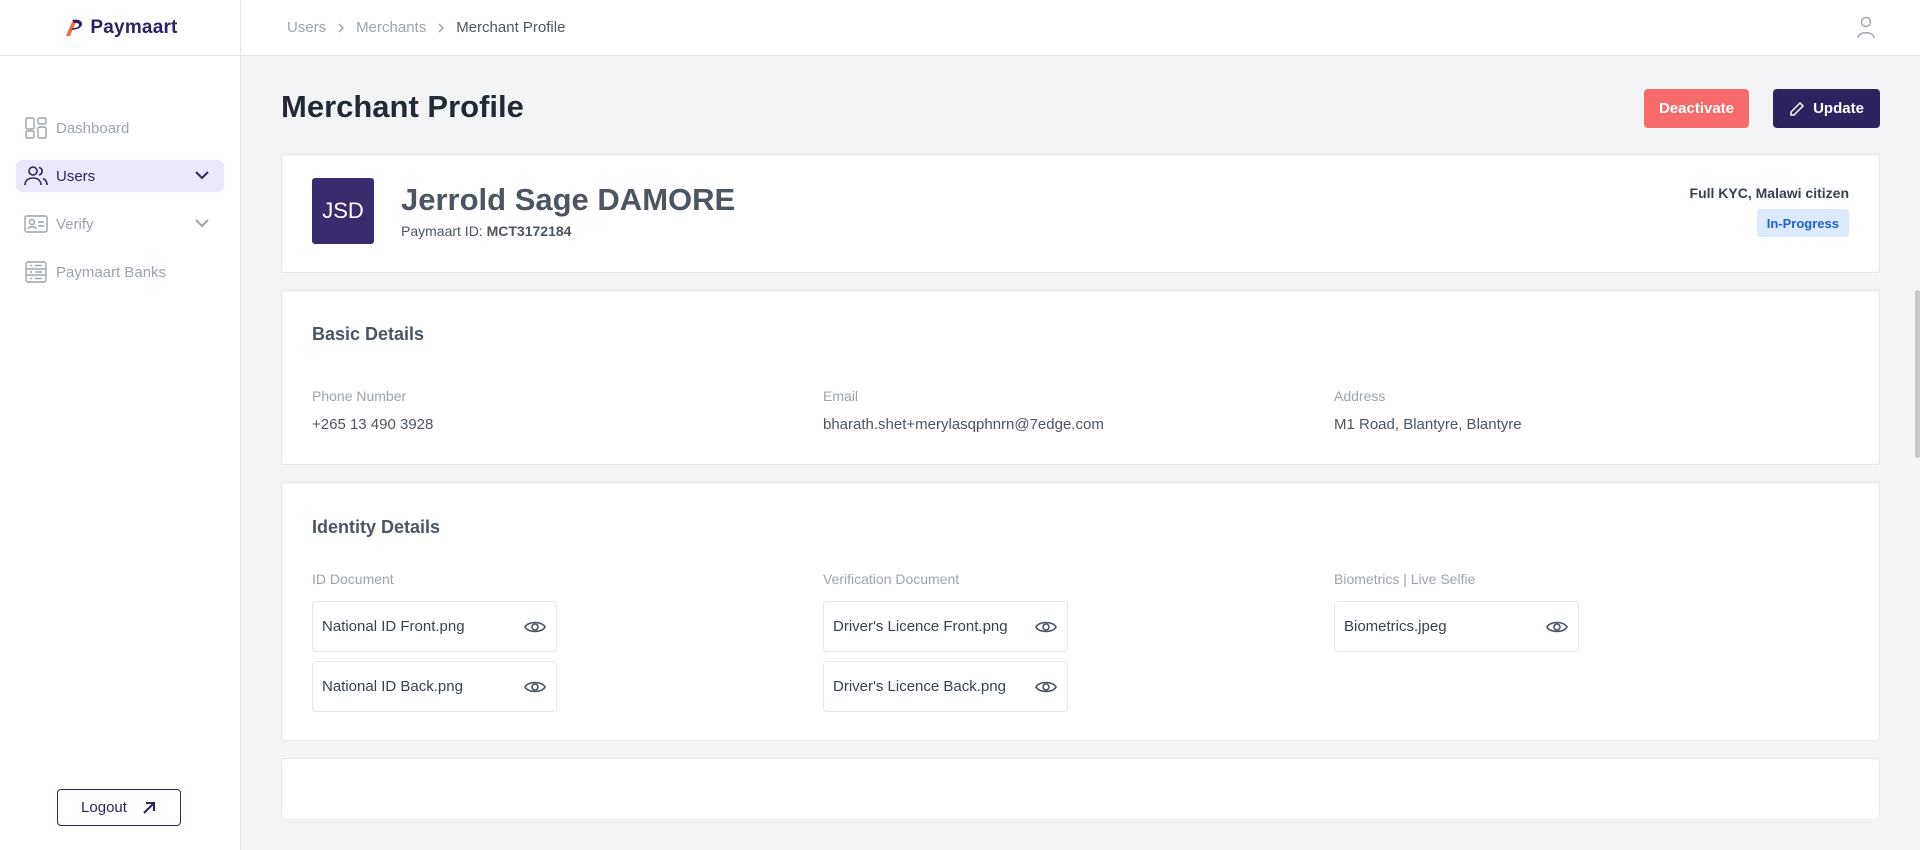 The height and width of the screenshot is (850, 1920). I want to click on logo: Paymaart, so click(120, 28).